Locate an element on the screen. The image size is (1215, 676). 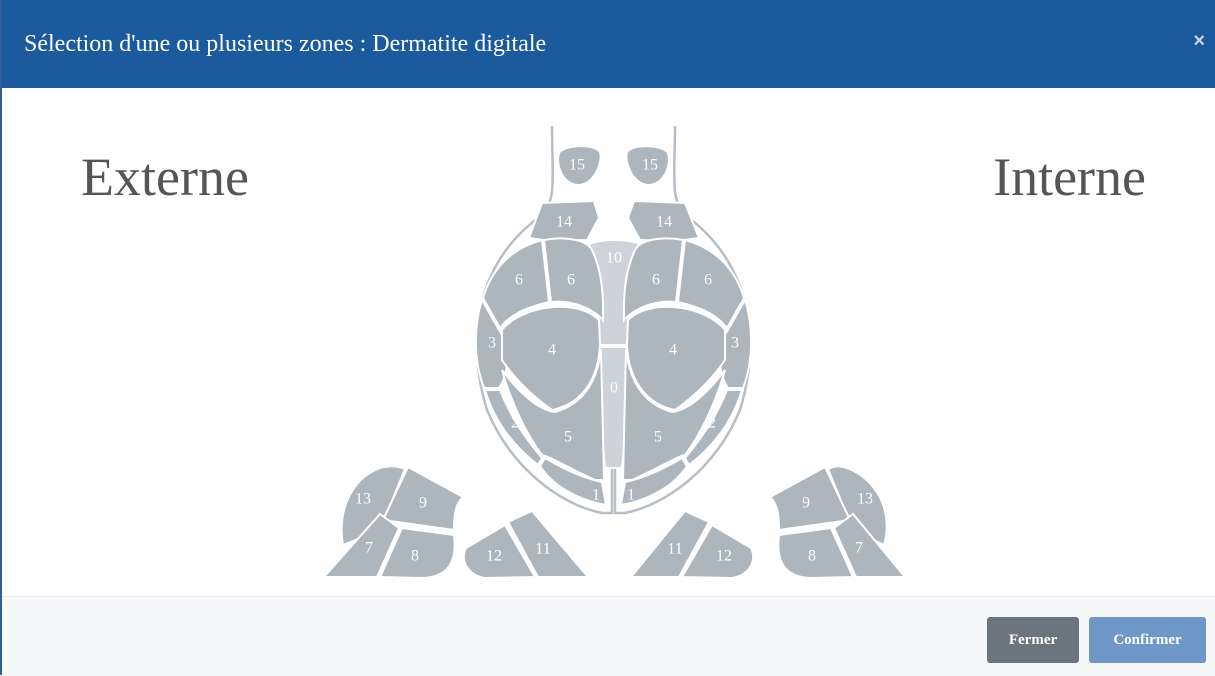
close-icon: × is located at coordinates (1199, 41).